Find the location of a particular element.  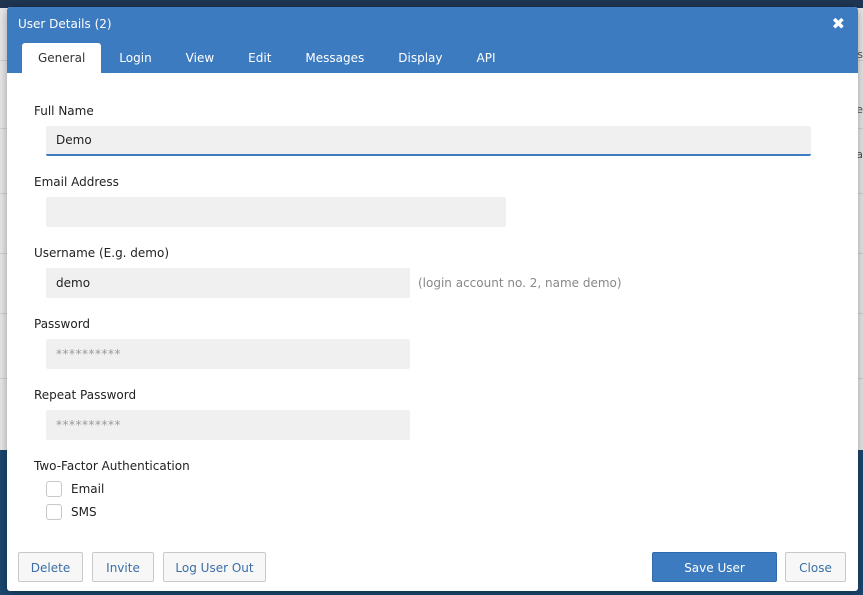

password-label: Password is located at coordinates (62, 324).